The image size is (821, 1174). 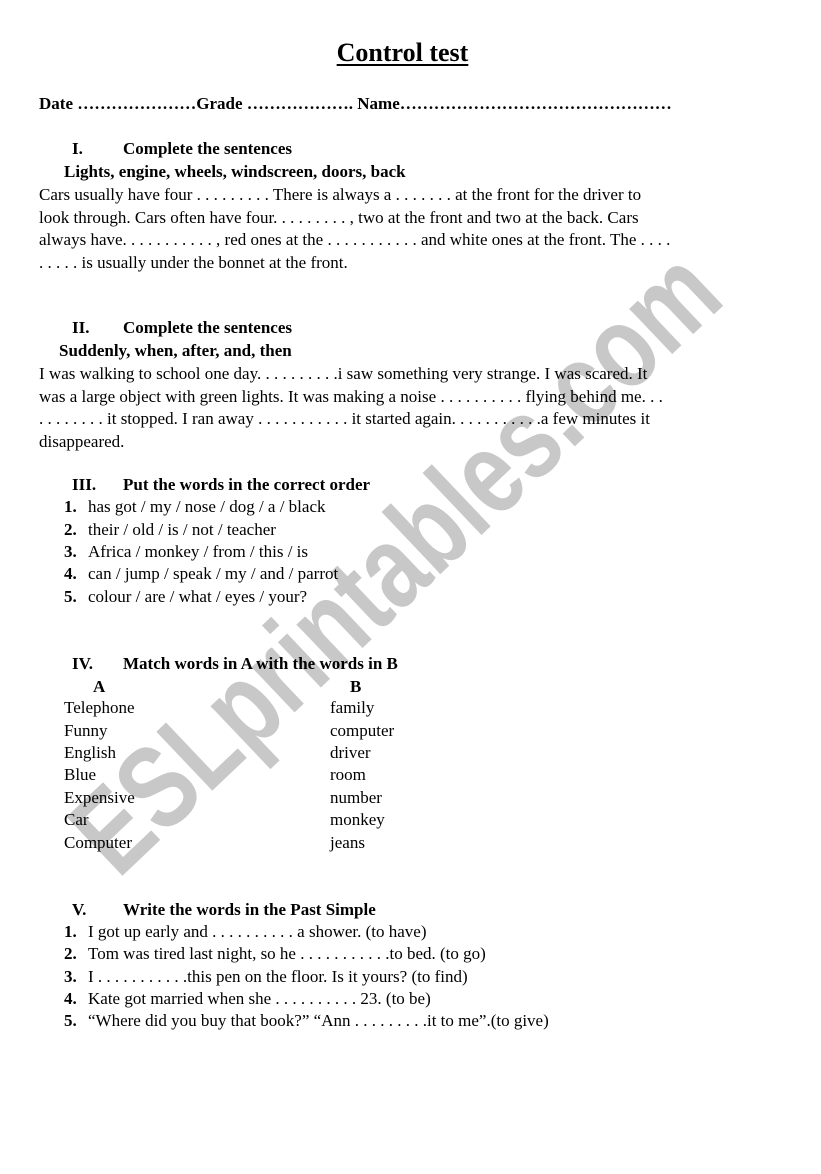 What do you see at coordinates (247, 484) in the screenshot?
I see `section-title: Put the words in the correct order` at bounding box center [247, 484].